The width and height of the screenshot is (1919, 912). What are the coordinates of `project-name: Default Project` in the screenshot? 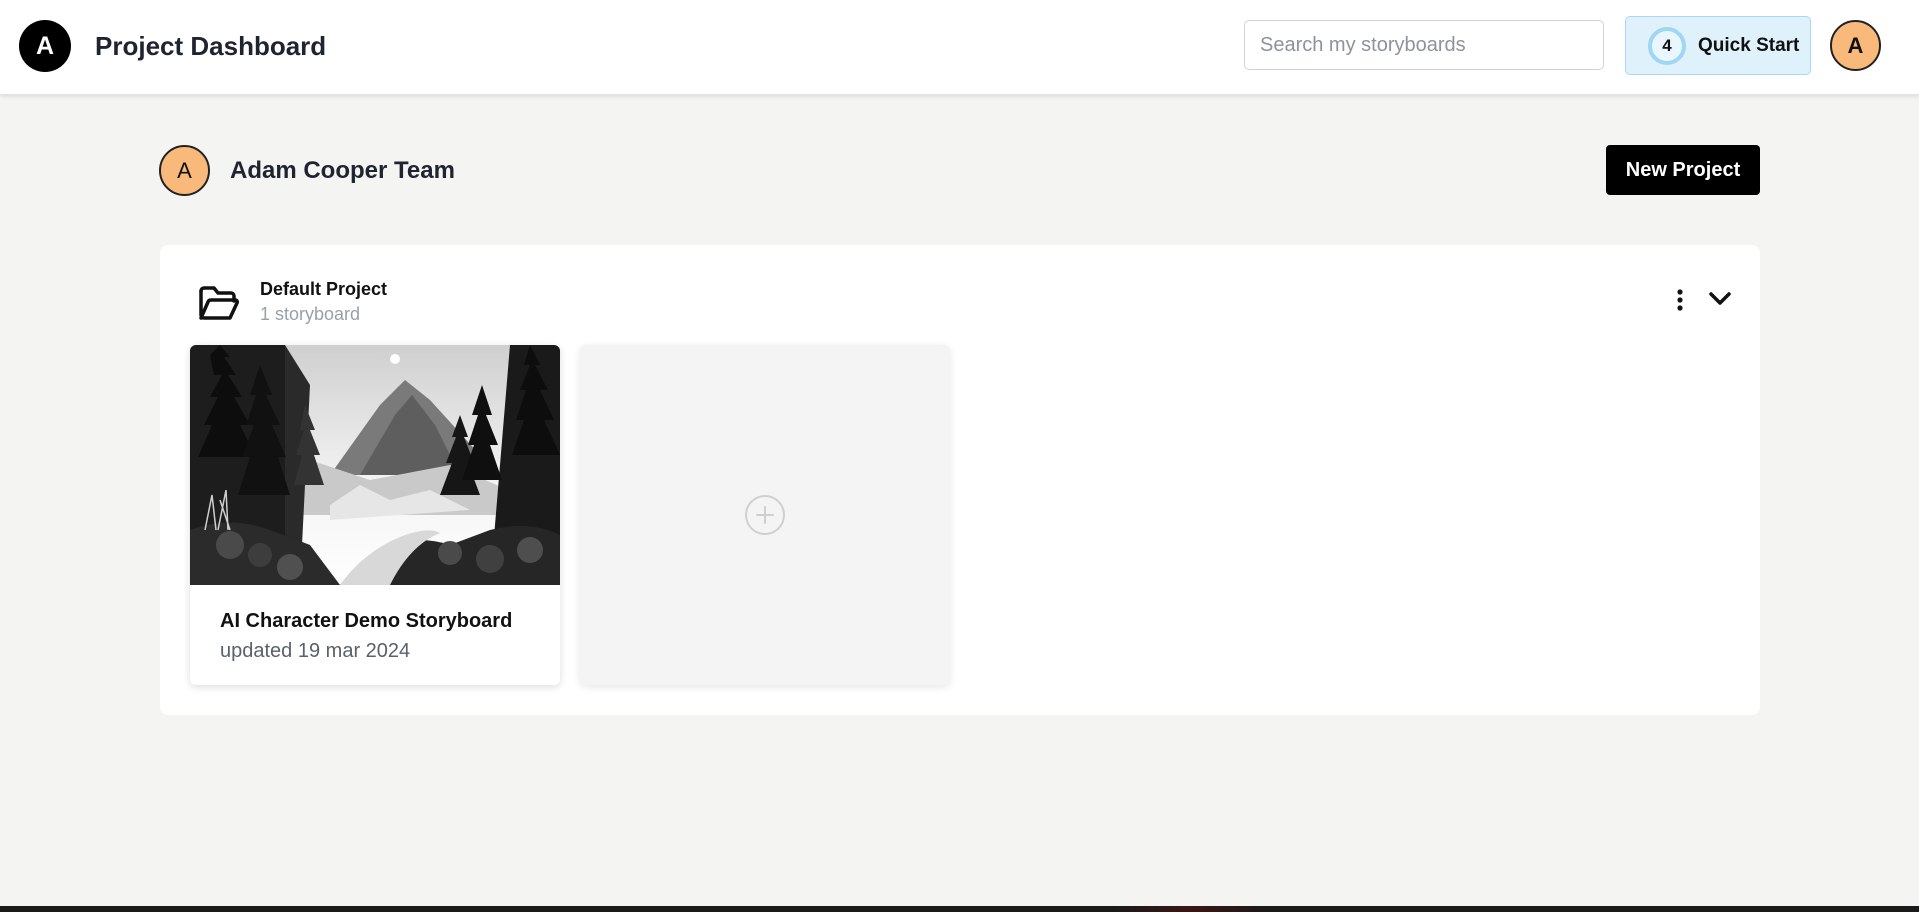 It's located at (323, 289).